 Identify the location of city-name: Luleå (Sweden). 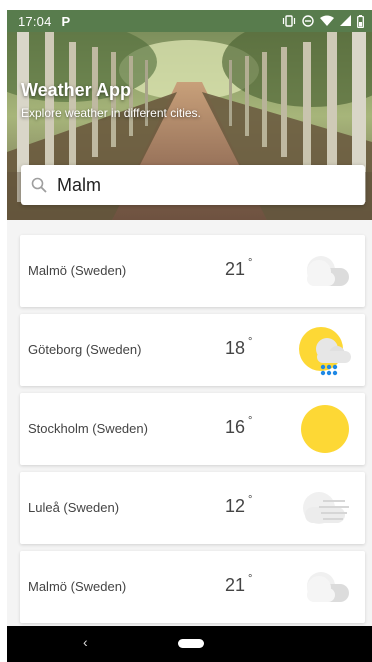
(74, 507).